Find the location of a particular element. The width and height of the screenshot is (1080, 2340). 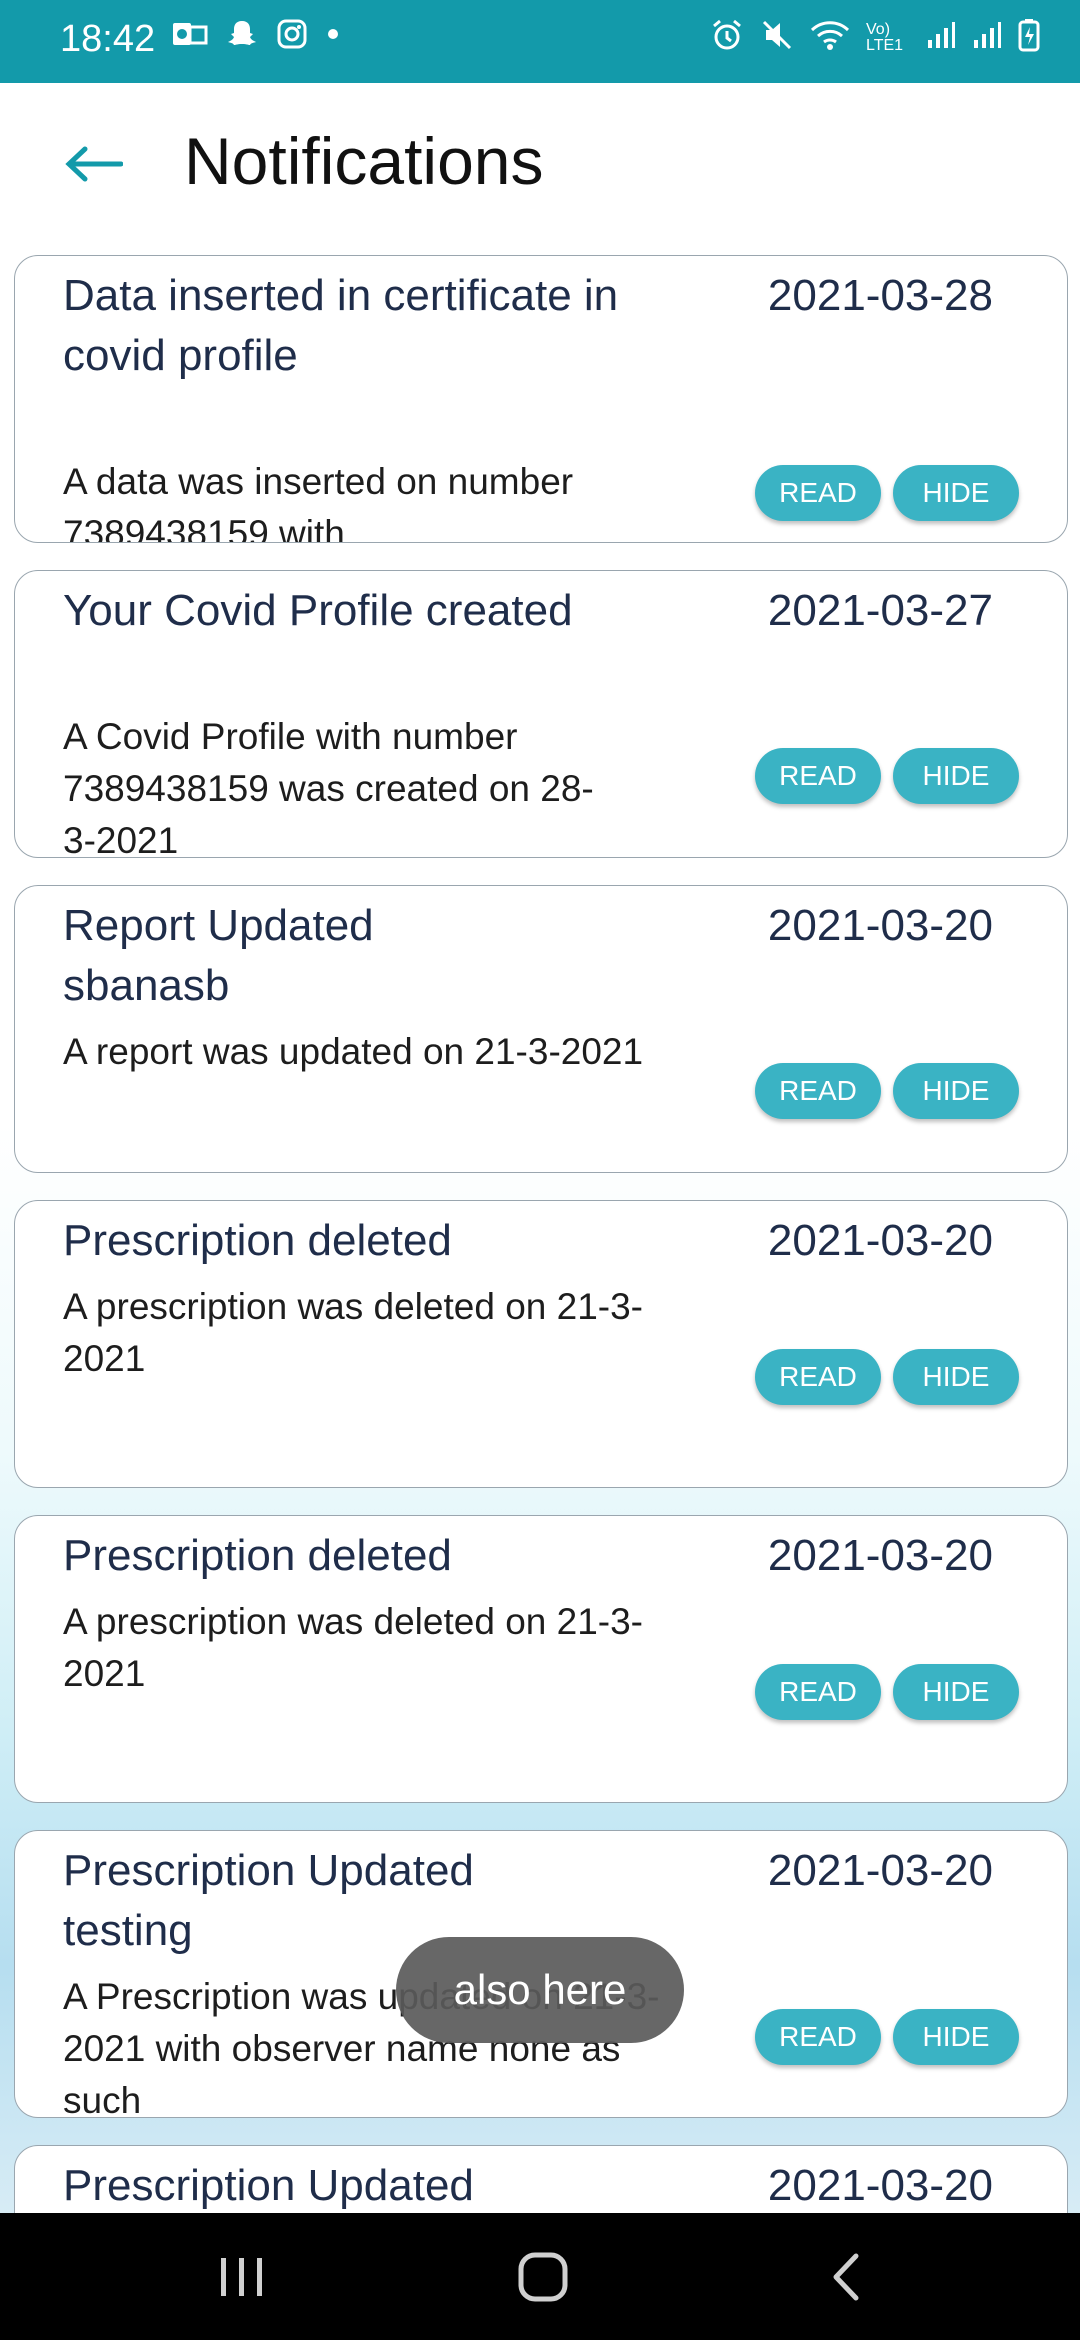

recent-apps-icon is located at coordinates (241, 2277).